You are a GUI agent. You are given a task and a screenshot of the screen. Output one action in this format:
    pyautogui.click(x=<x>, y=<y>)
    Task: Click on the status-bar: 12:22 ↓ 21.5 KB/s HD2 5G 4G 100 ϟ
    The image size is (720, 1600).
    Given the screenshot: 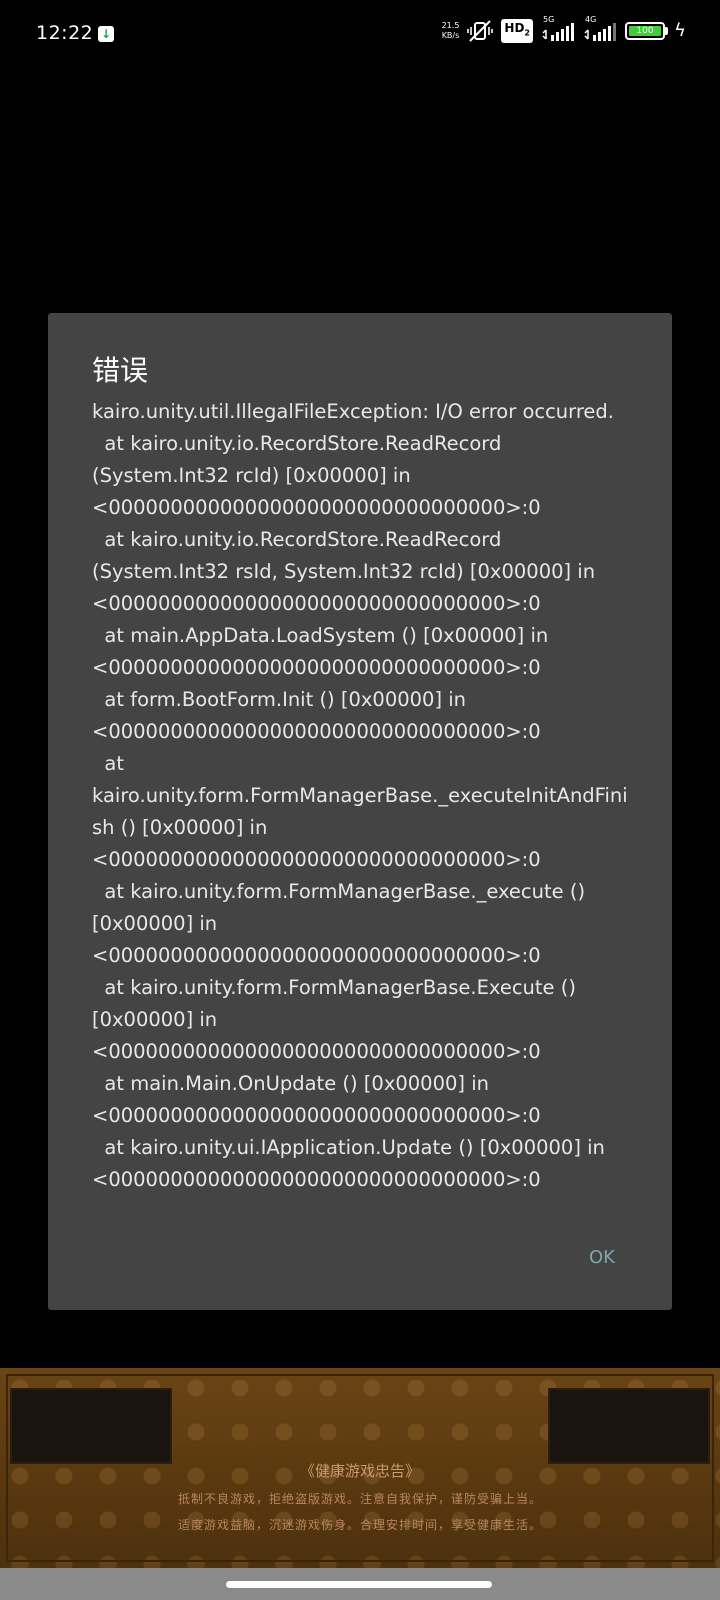 What is the action you would take?
    pyautogui.click(x=360, y=28)
    